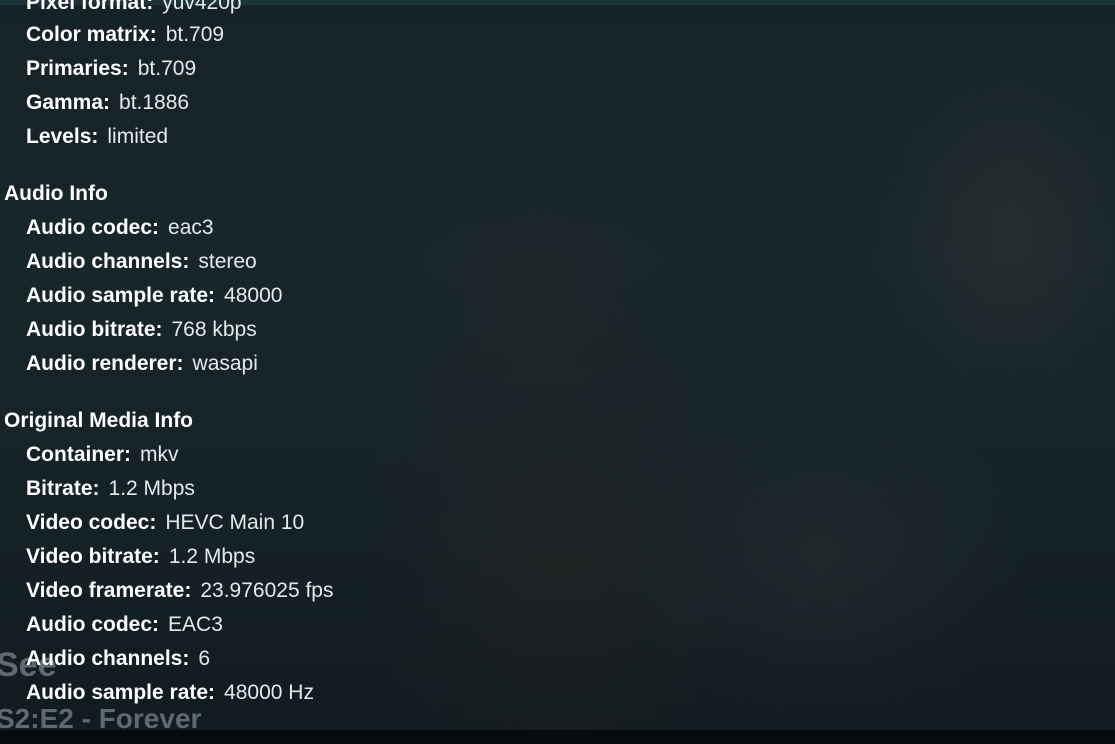  Describe the element at coordinates (90, 7) in the screenshot. I see `info-label: Pixel format:` at that location.